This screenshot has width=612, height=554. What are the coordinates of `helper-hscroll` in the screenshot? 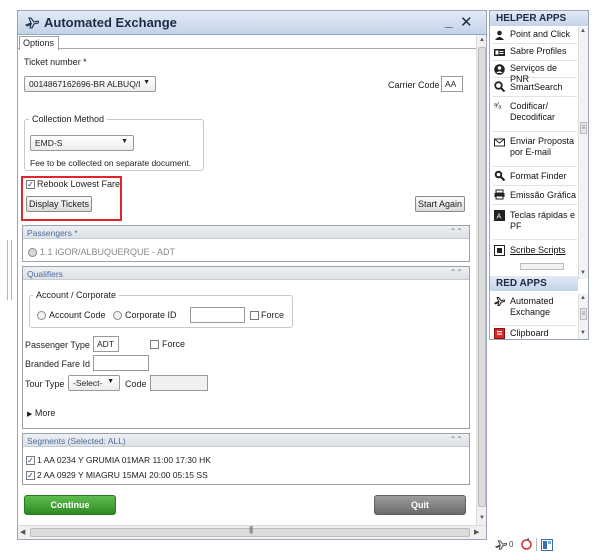 It's located at (542, 266).